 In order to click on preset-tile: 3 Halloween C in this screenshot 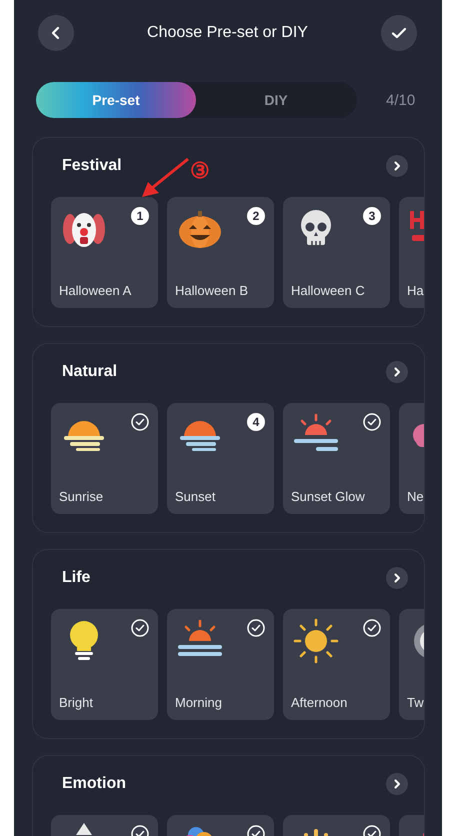, I will do `click(336, 252)`.